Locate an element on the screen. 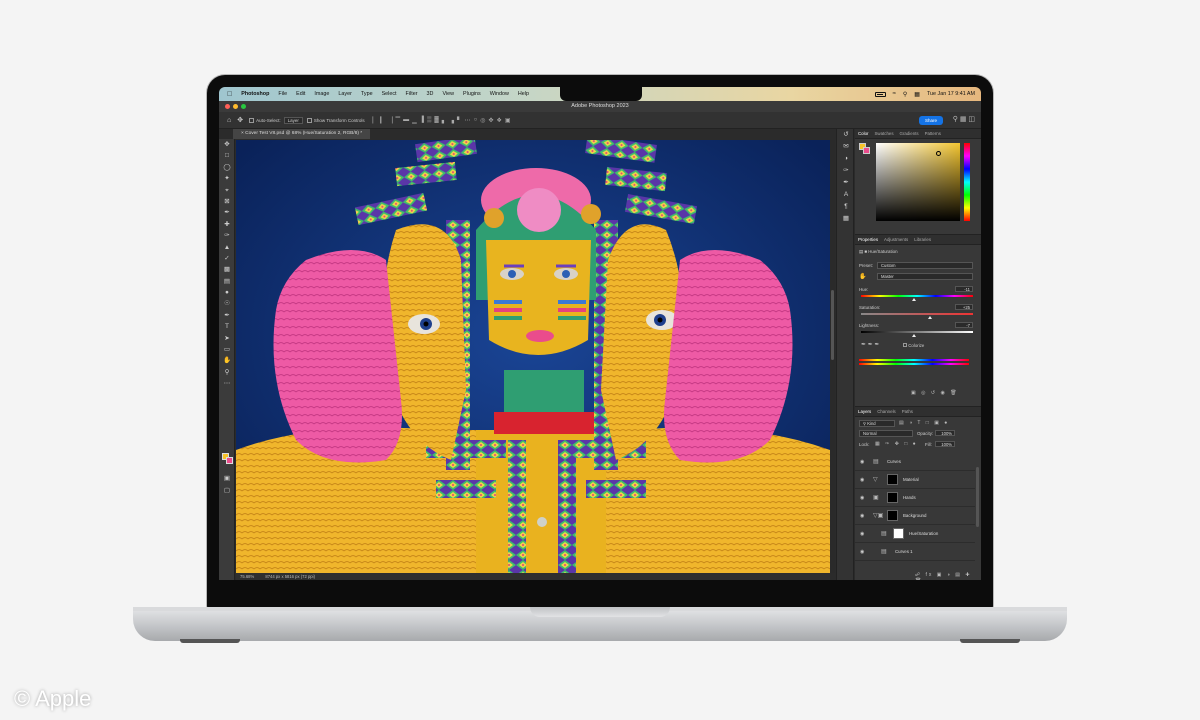 This screenshot has width=1200, height=720. menu-help: Help is located at coordinates (523, 94).